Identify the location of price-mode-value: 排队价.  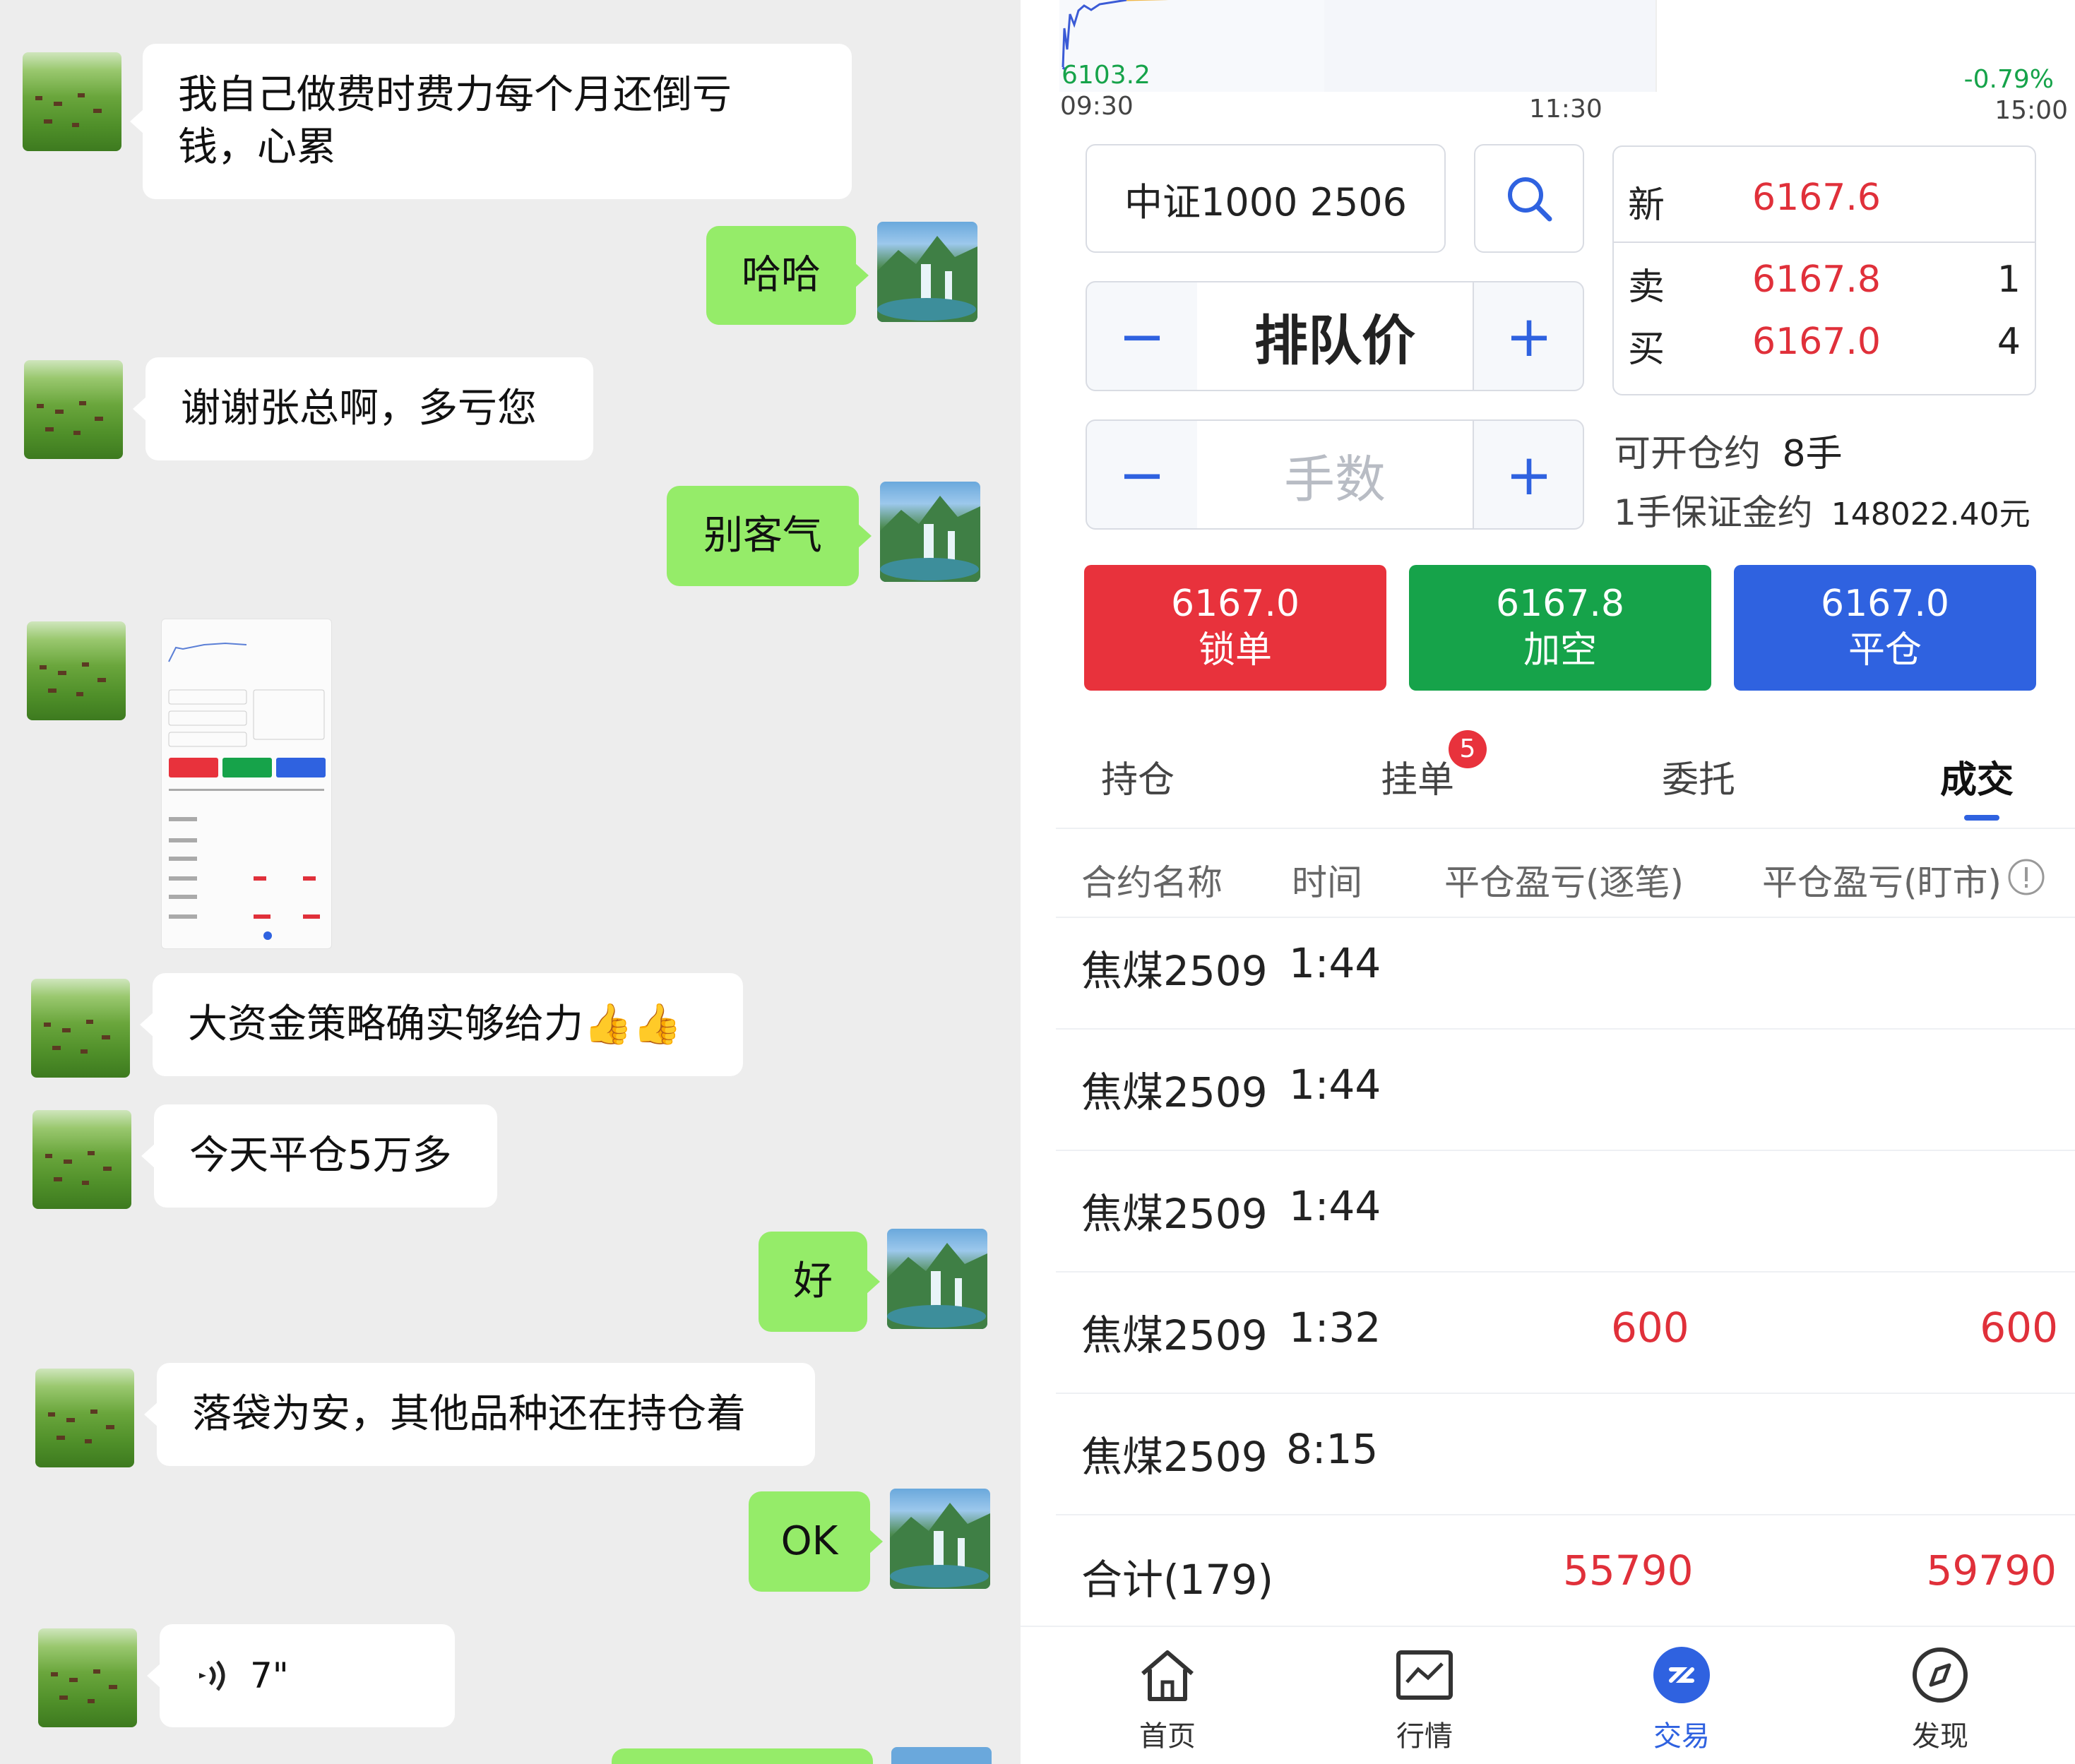
(1335, 336).